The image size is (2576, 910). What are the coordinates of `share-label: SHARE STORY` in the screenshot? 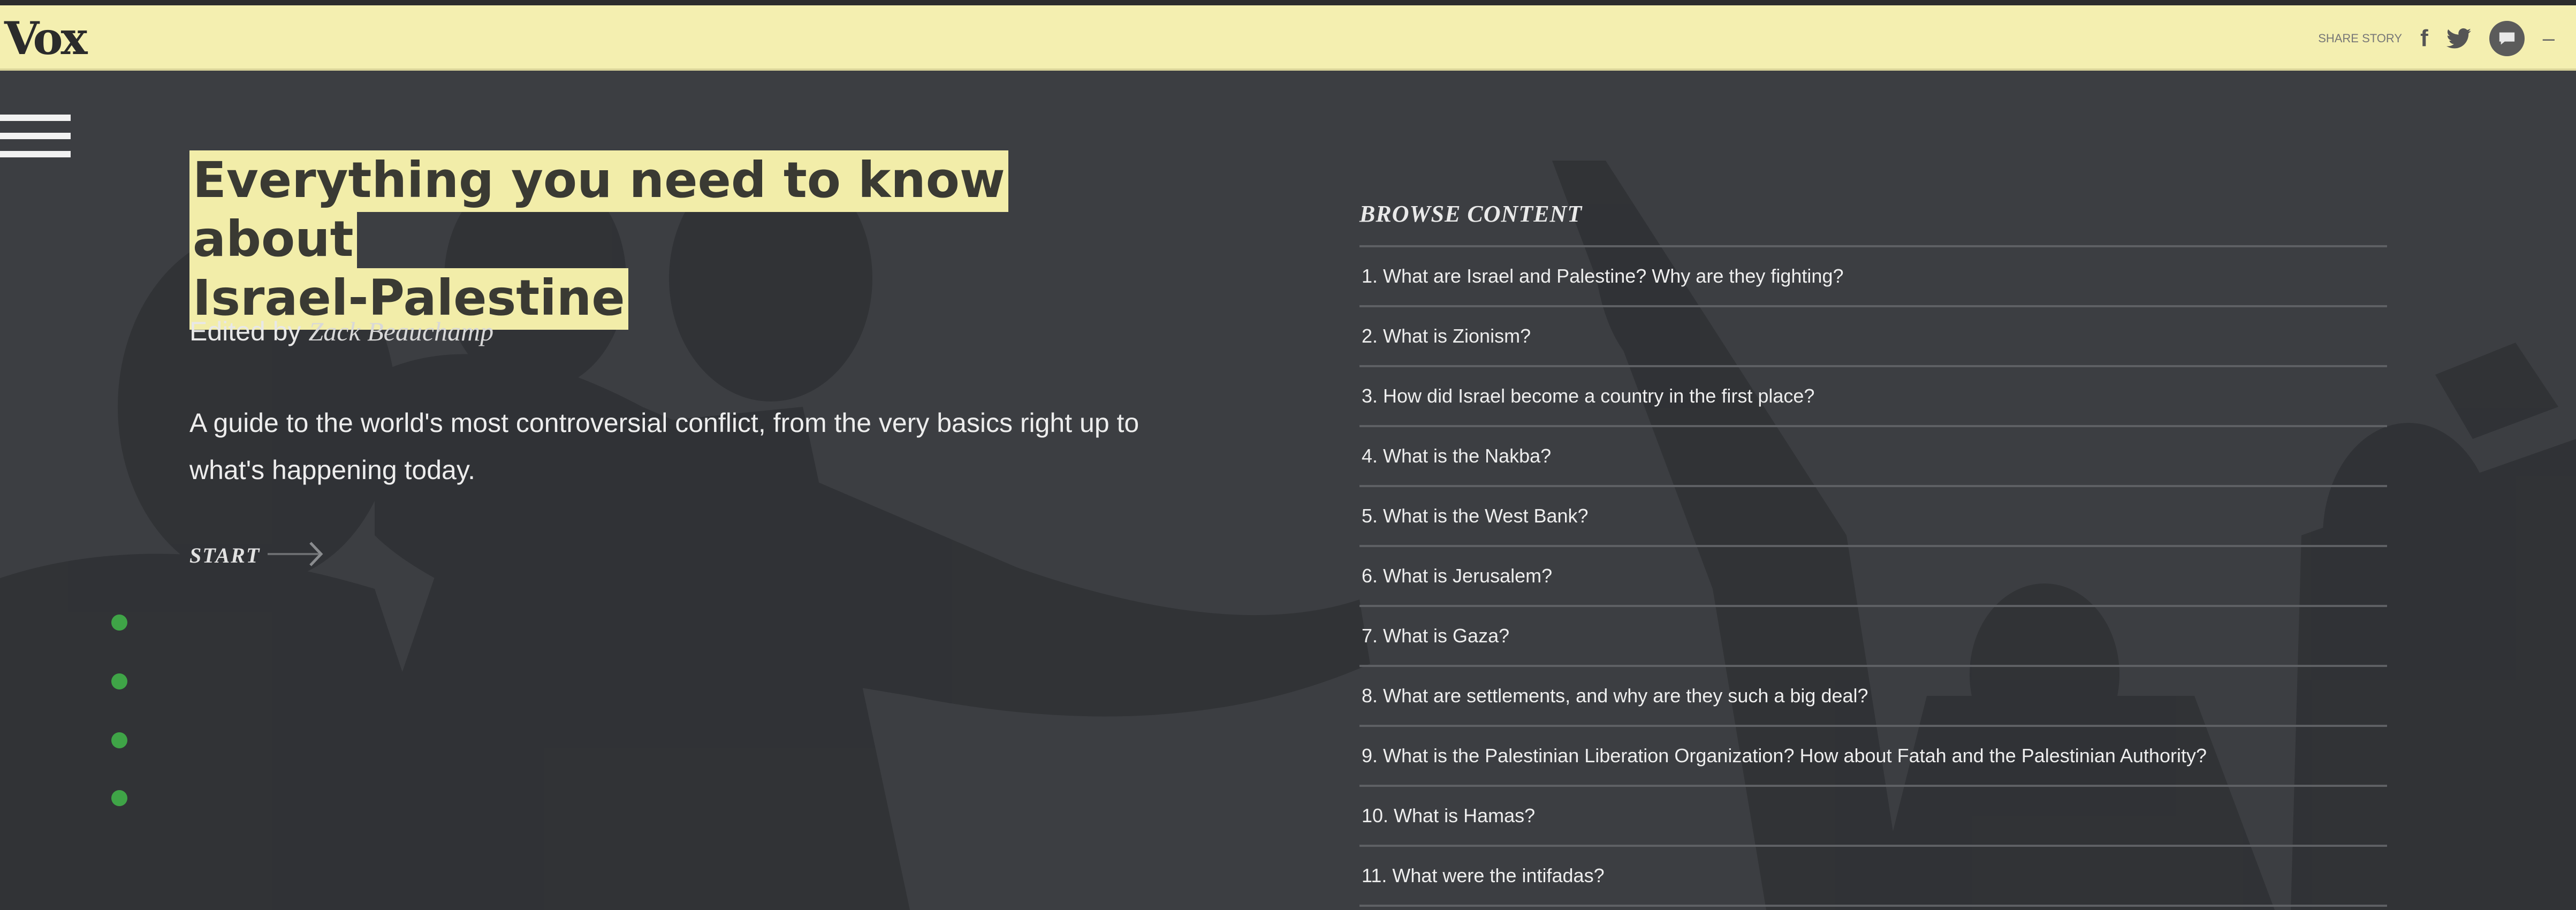 It's located at (2360, 38).